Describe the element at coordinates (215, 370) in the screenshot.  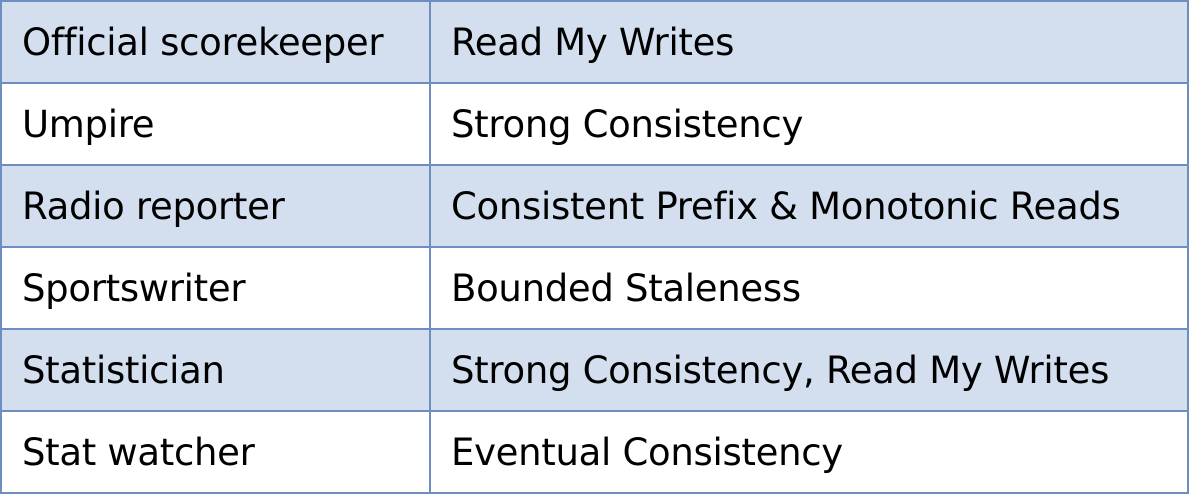
I see `role-cell: Statistician` at that location.